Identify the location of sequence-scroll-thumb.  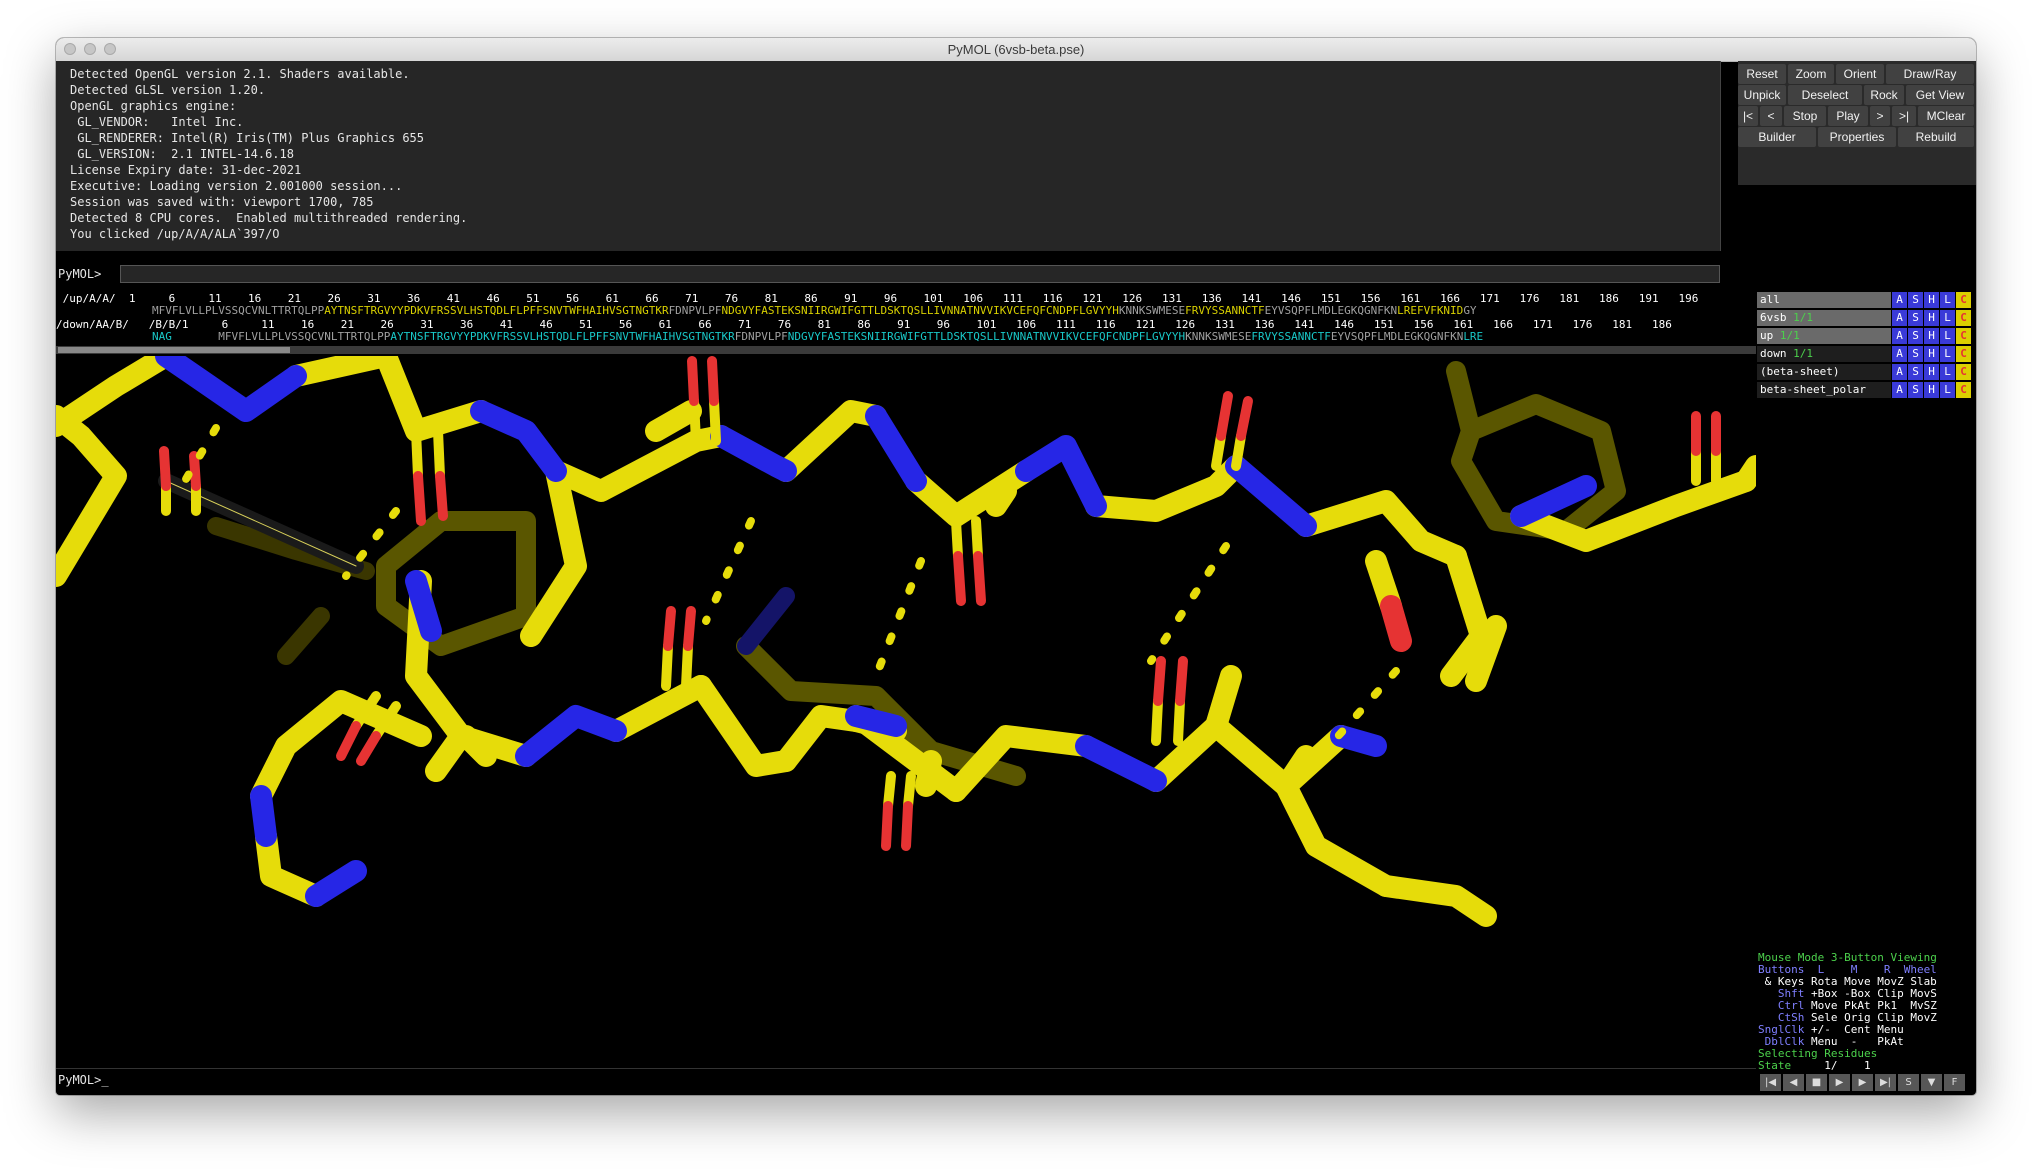
(174, 350).